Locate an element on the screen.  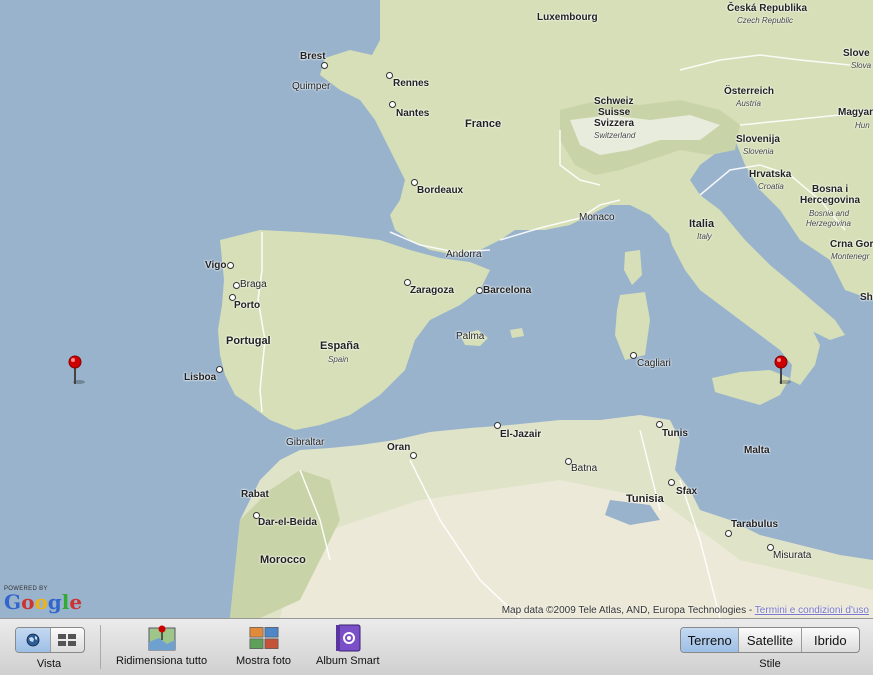
label-darelbeida: Dar-el-Beida is located at coordinates (287, 522).